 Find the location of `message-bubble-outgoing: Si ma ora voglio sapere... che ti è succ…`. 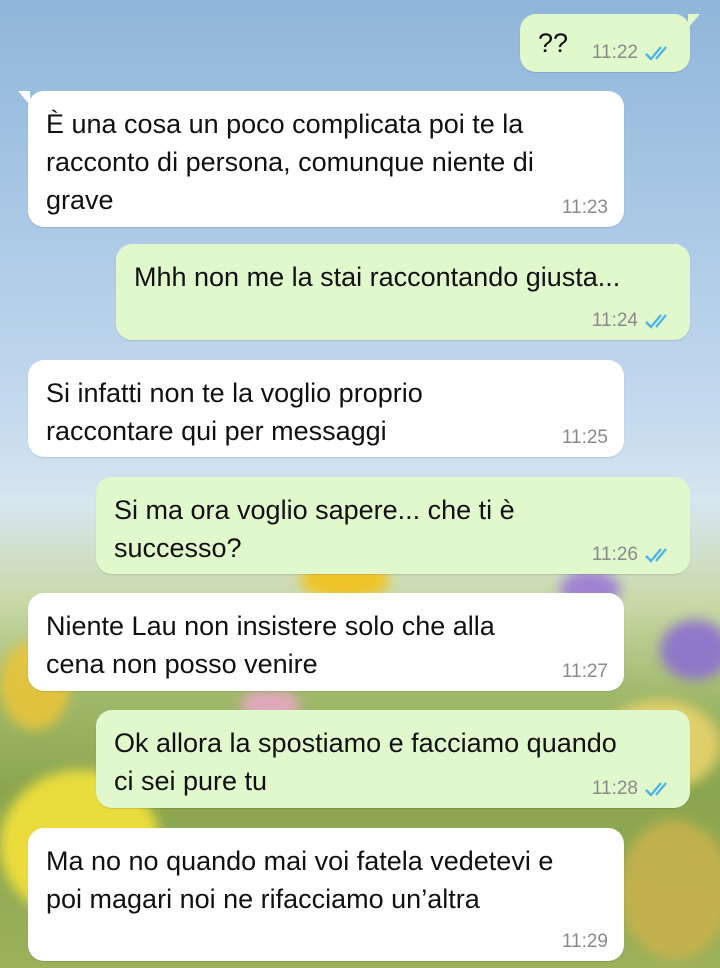

message-bubble-outgoing: Si ma ora voglio sapere... che ti è succ… is located at coordinates (393, 525).